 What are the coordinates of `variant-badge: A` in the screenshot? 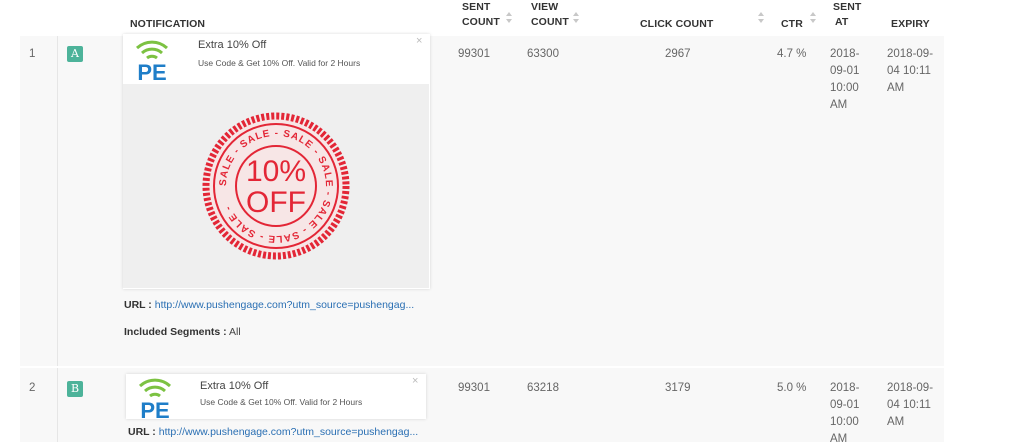 It's located at (75, 54).